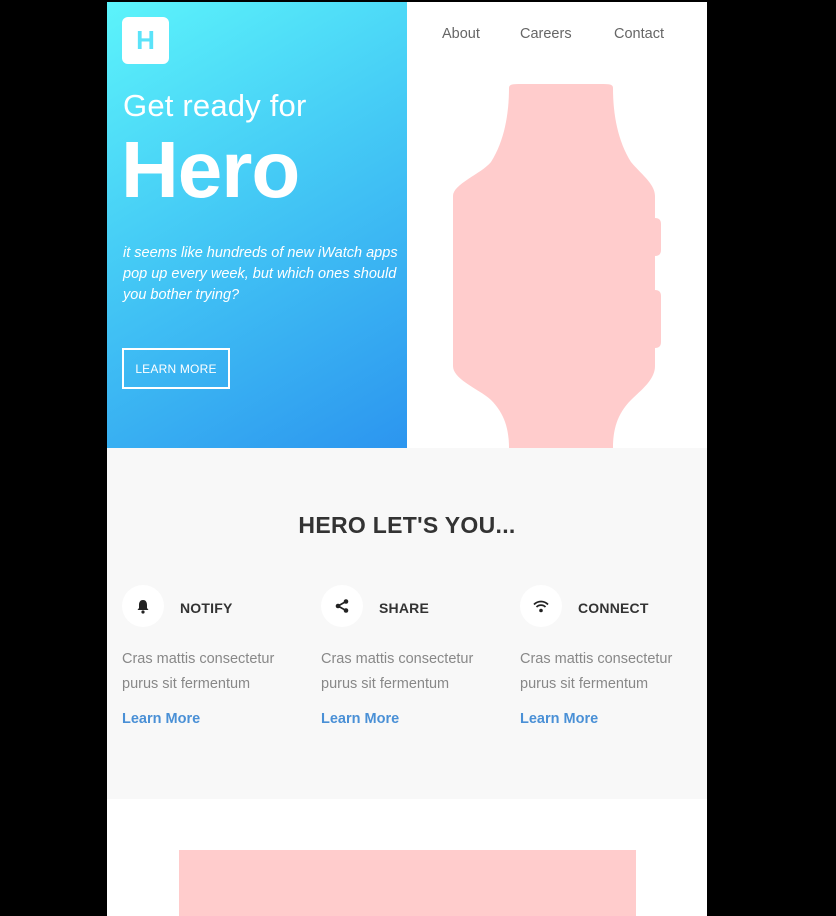 Image resolution: width=836 pixels, height=916 pixels. Describe the element at coordinates (404, 608) in the screenshot. I see `feature-name: SHARE` at that location.